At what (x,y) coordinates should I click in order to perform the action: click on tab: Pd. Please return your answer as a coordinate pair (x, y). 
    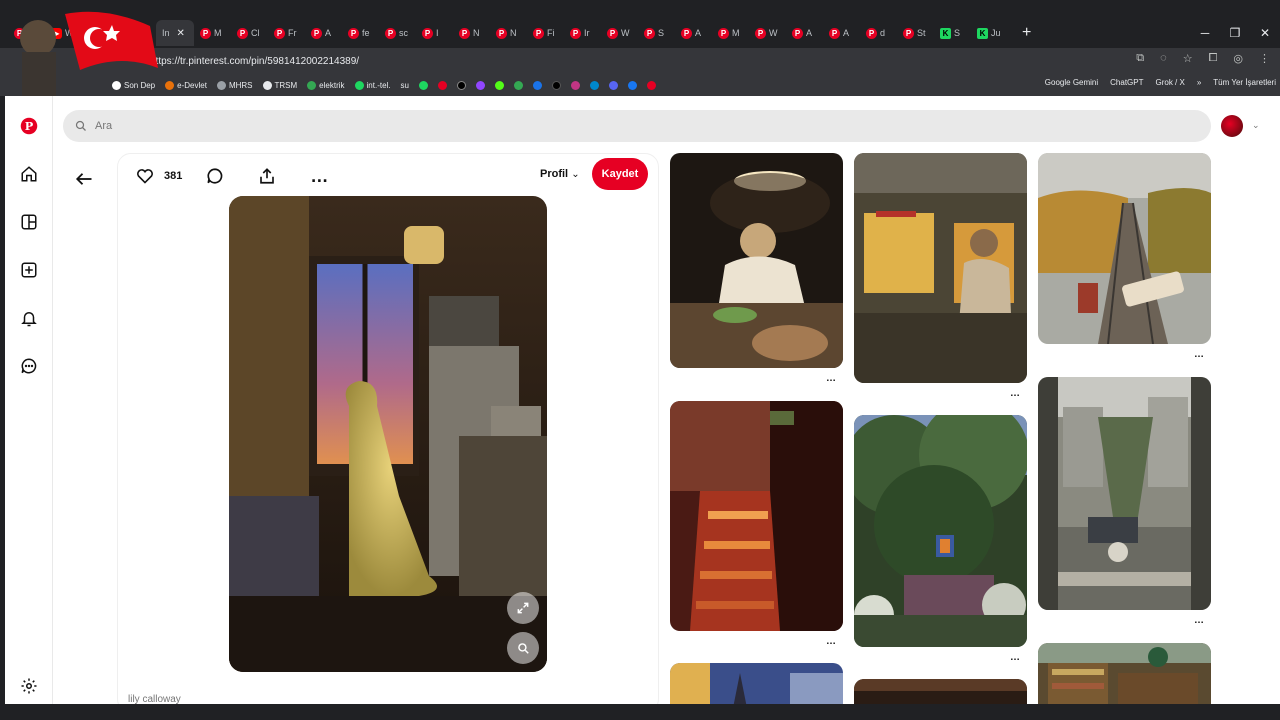
    Looking at the image, I should click on (878, 33).